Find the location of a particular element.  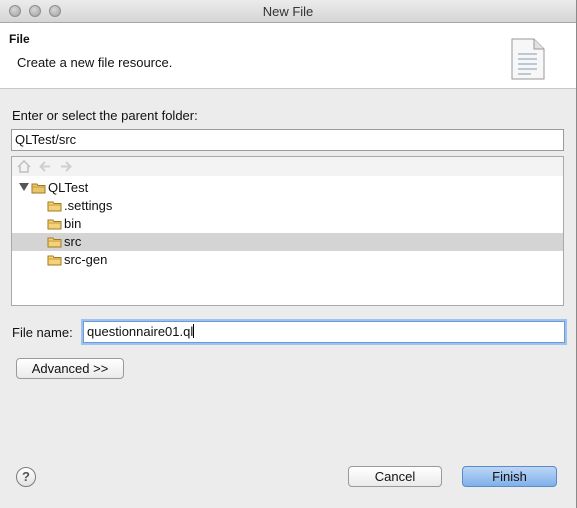

file-name-input: questionnaire01.ql is located at coordinates (324, 332).